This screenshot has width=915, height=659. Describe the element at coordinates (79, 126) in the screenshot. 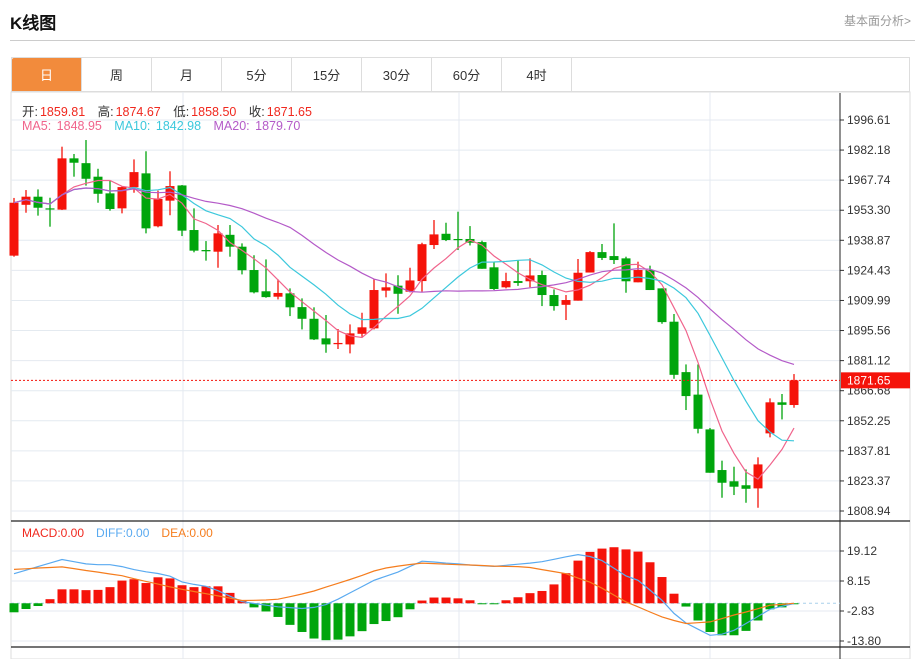

I see `ma5-value: 1848.95` at that location.